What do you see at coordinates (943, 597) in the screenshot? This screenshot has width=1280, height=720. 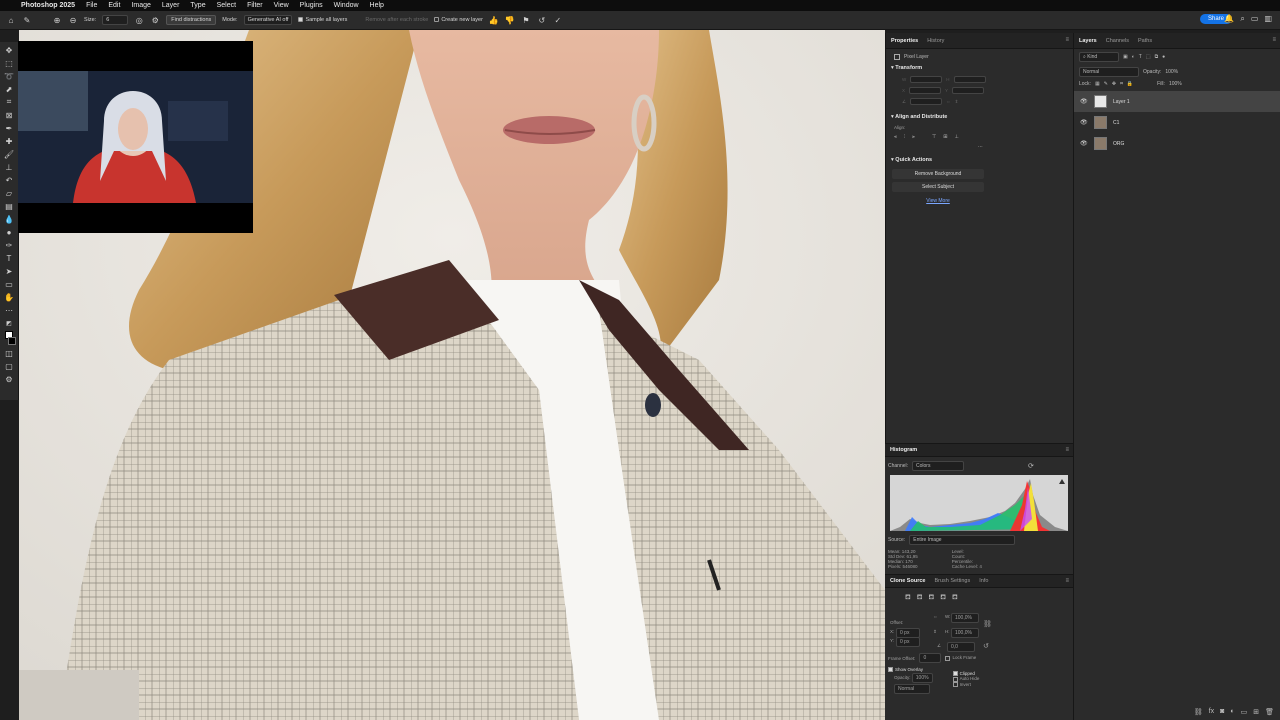 I see `clone-source-4-icon: ⛾` at bounding box center [943, 597].